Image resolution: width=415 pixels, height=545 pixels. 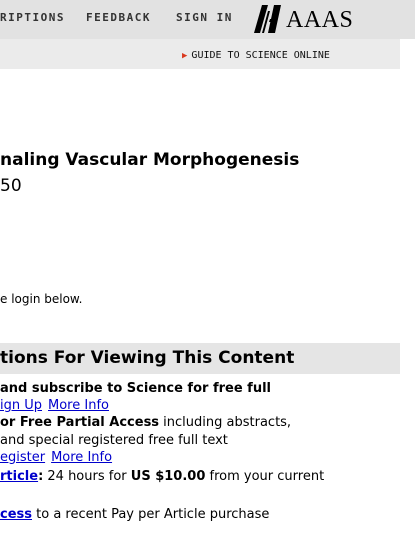 I want to click on register-link: egister, so click(x=22, y=457).